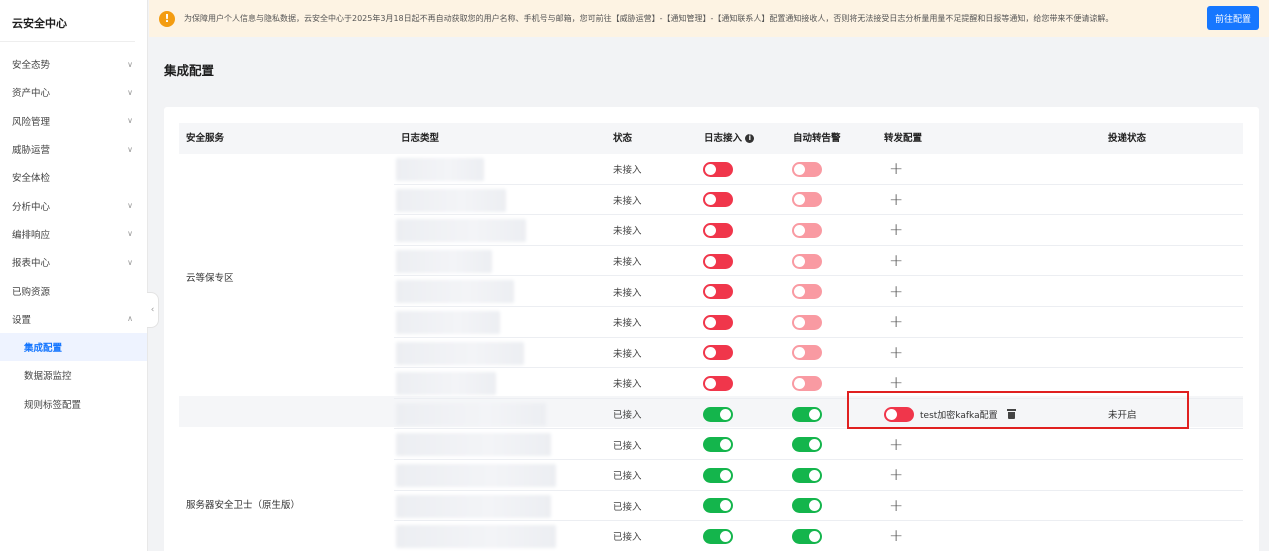 Image resolution: width=1269 pixels, height=551 pixels. What do you see at coordinates (189, 70) in the screenshot?
I see `page-title: 集成配置` at bounding box center [189, 70].